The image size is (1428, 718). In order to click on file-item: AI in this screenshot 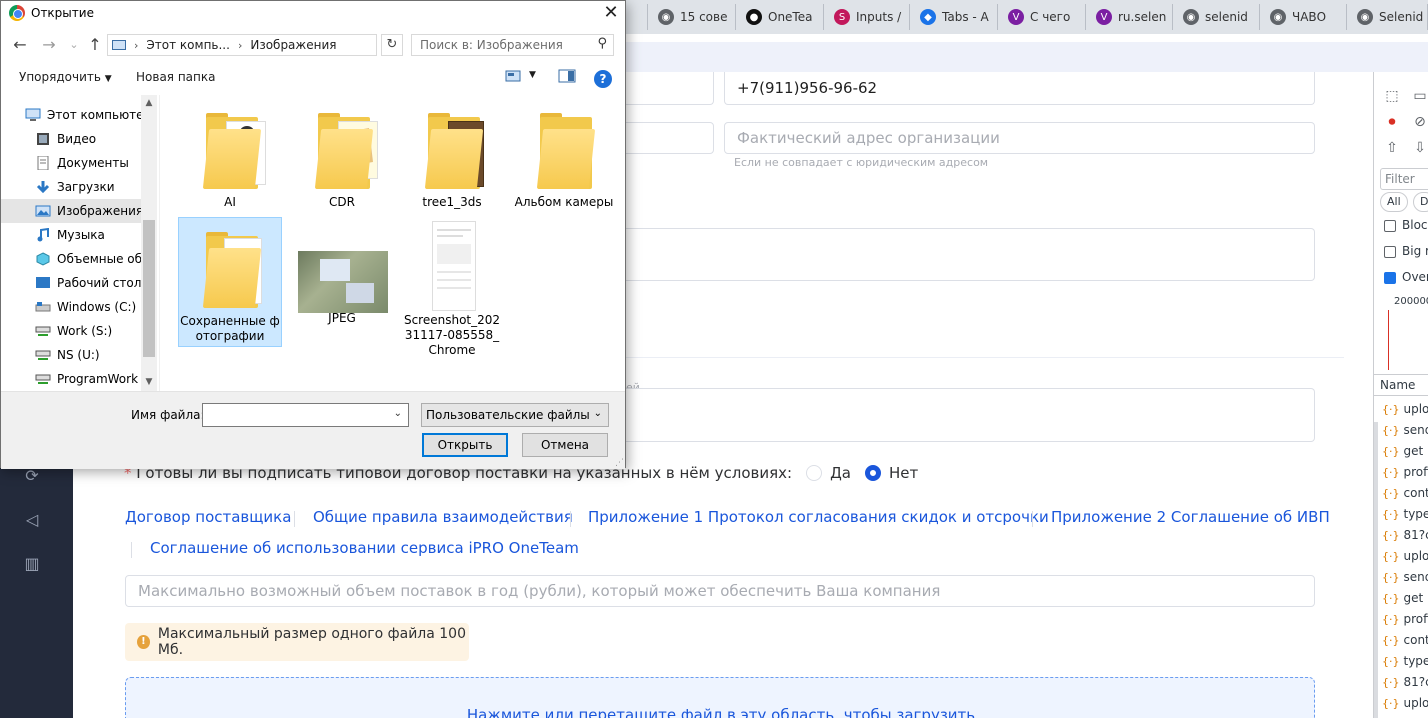, I will do `click(230, 154)`.